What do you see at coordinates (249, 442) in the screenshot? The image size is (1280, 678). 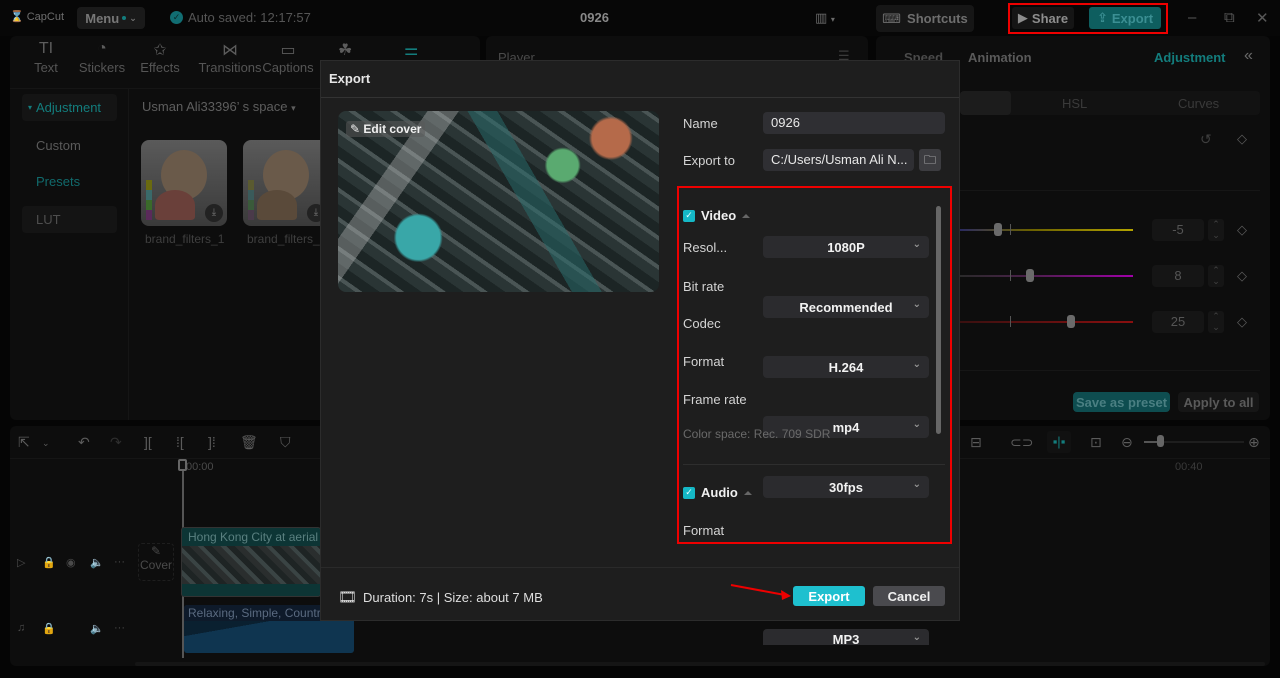 I see `delete-icon: 🗑` at bounding box center [249, 442].